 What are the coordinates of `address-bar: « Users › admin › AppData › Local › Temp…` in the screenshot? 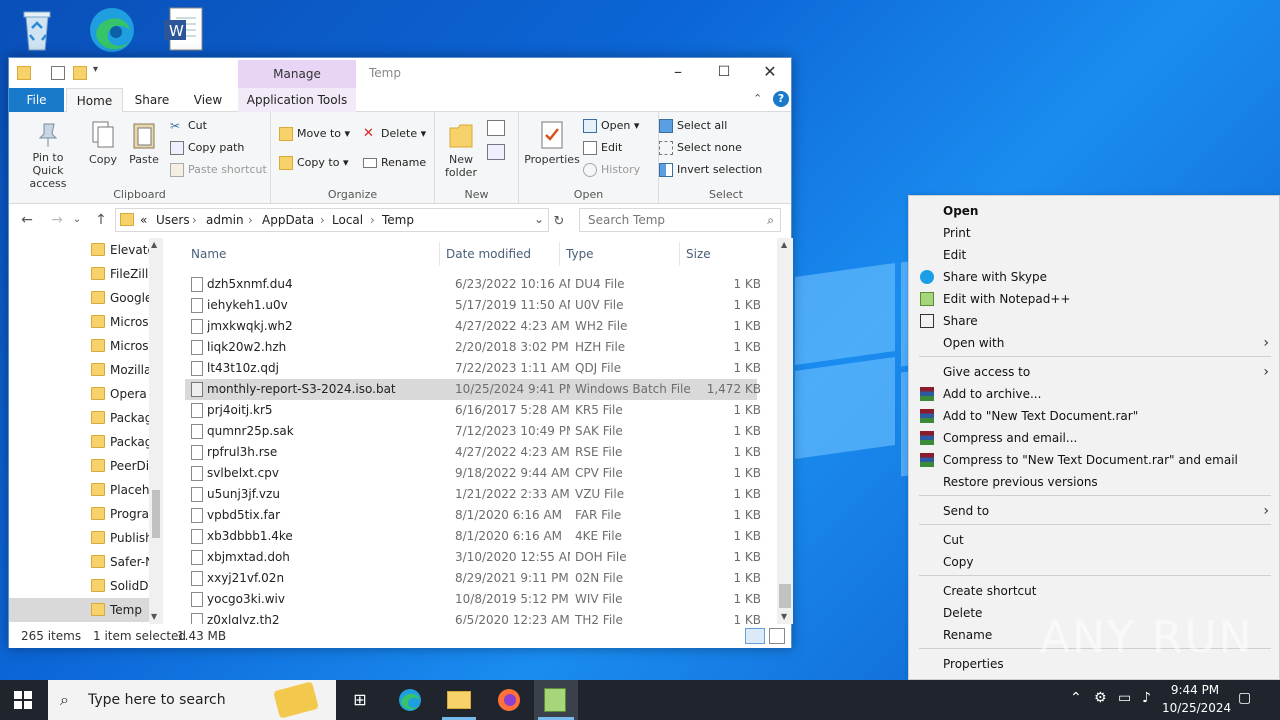 It's located at (332, 220).